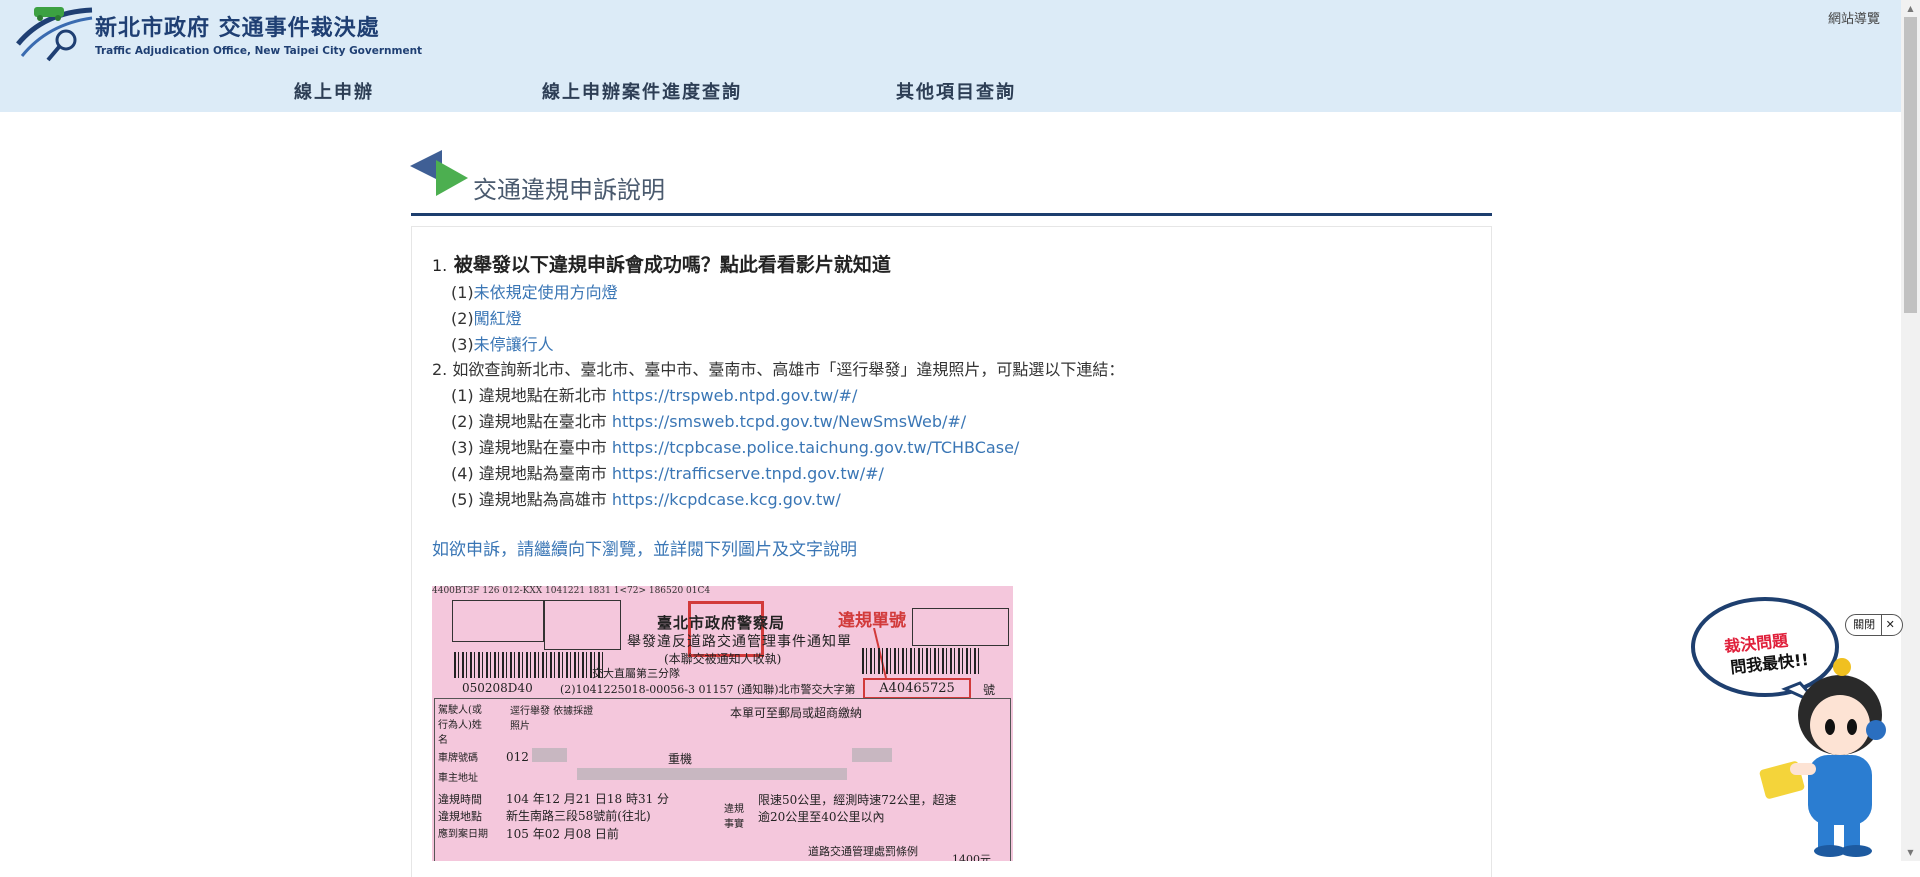  What do you see at coordinates (1910, 852) in the screenshot?
I see `scroll-down-arrow-icon: ▼` at bounding box center [1910, 852].